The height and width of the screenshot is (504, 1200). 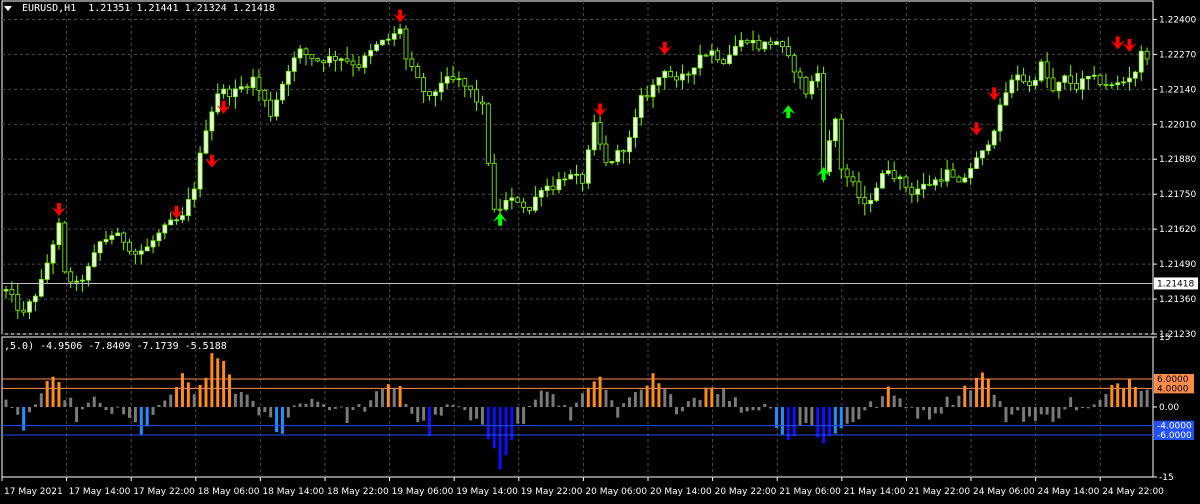 What do you see at coordinates (810, 492) in the screenshot?
I see `x-tick-label: 21 May 06:00` at bounding box center [810, 492].